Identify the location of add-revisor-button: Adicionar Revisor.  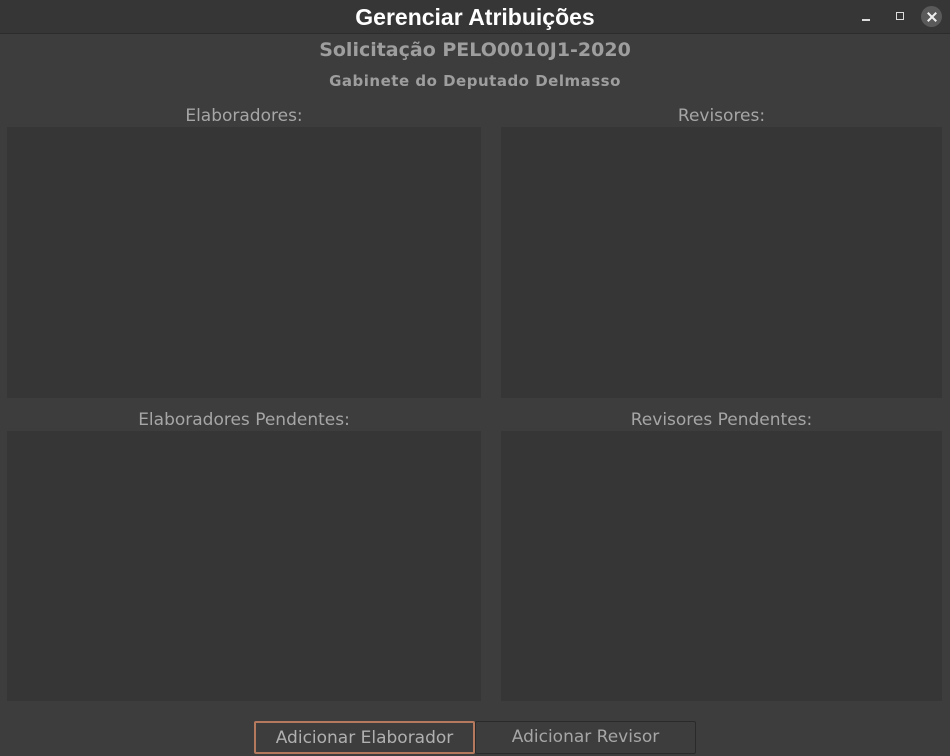
(585, 737).